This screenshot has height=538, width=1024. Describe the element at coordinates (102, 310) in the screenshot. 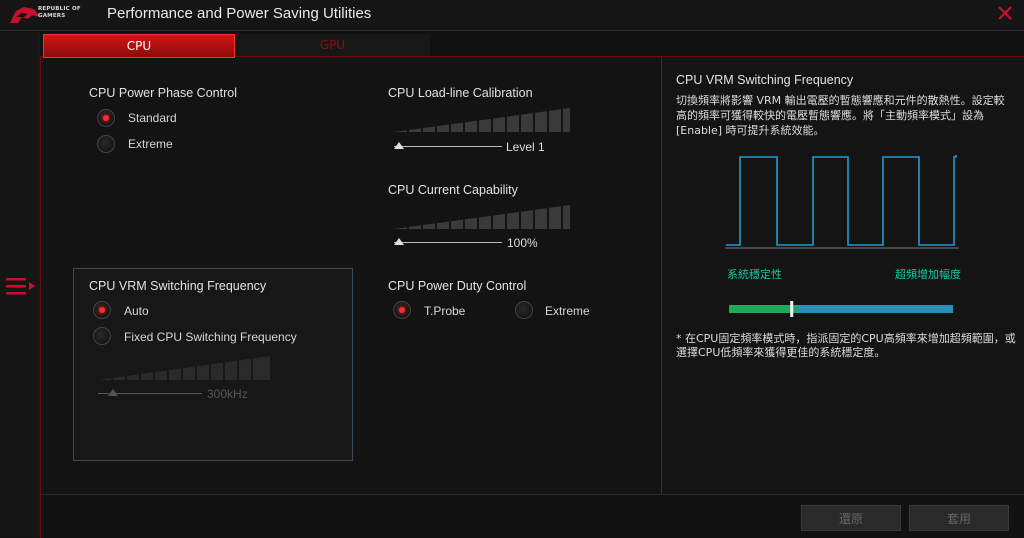

I see `vrm-auto-radio` at that location.